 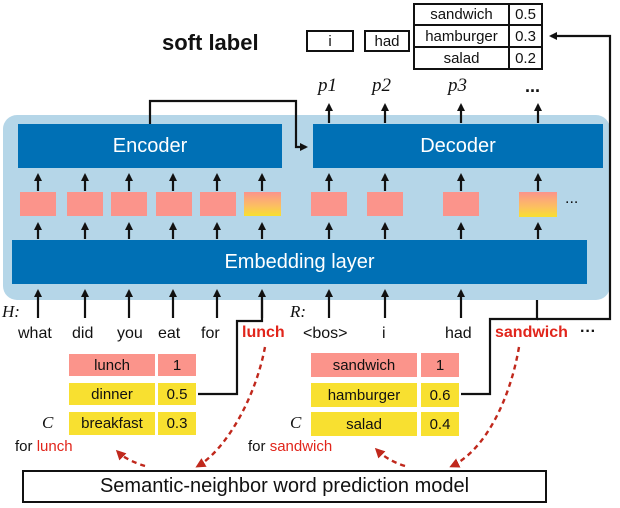 What do you see at coordinates (130, 458) in the screenshot?
I see `model-to-lunch-candidates-dashed-arrow` at bounding box center [130, 458].